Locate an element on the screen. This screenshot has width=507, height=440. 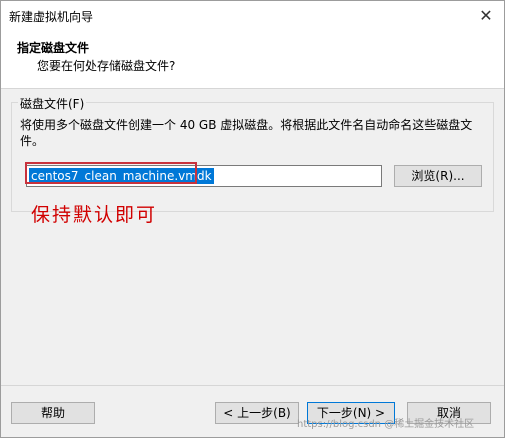
title-bar: 新建虚拟机向导 ✕ is located at coordinates (252, 16).